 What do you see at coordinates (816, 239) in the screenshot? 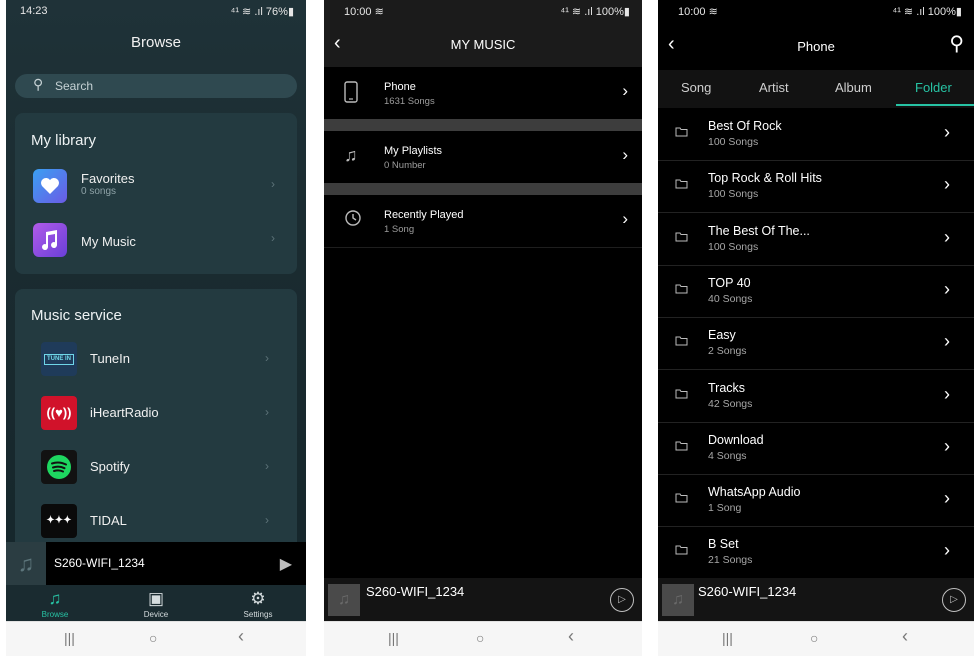
I see `folder-row: The Best Of The... 100 Songs ›` at bounding box center [816, 239].